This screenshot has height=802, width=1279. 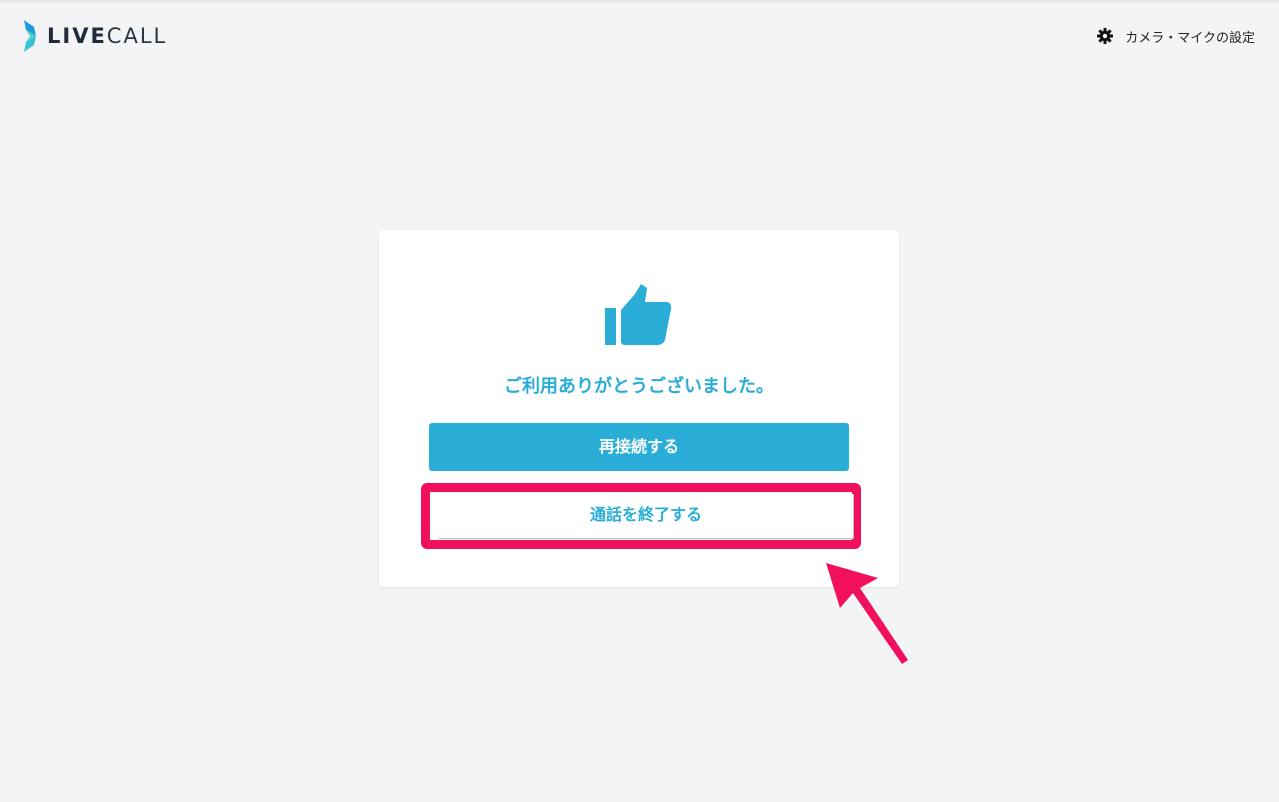 I want to click on pointer-arrow-icon, so click(x=867, y=613).